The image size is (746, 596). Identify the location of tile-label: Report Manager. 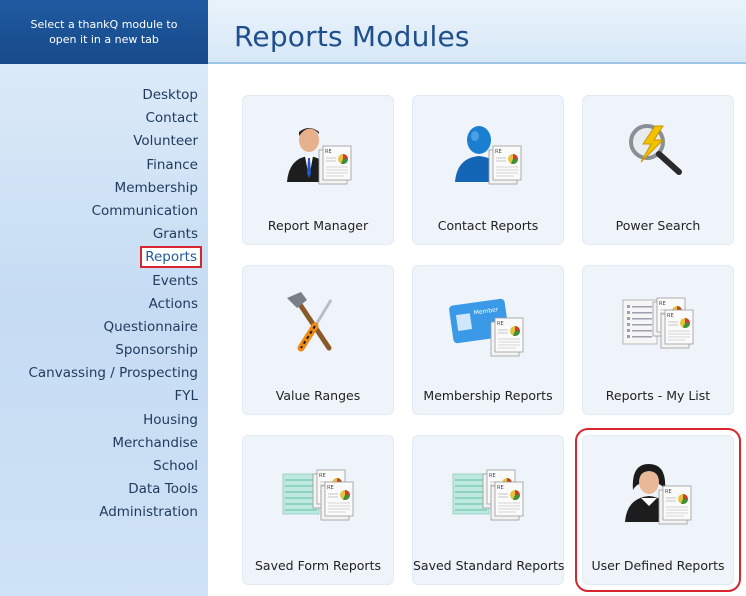
(318, 225).